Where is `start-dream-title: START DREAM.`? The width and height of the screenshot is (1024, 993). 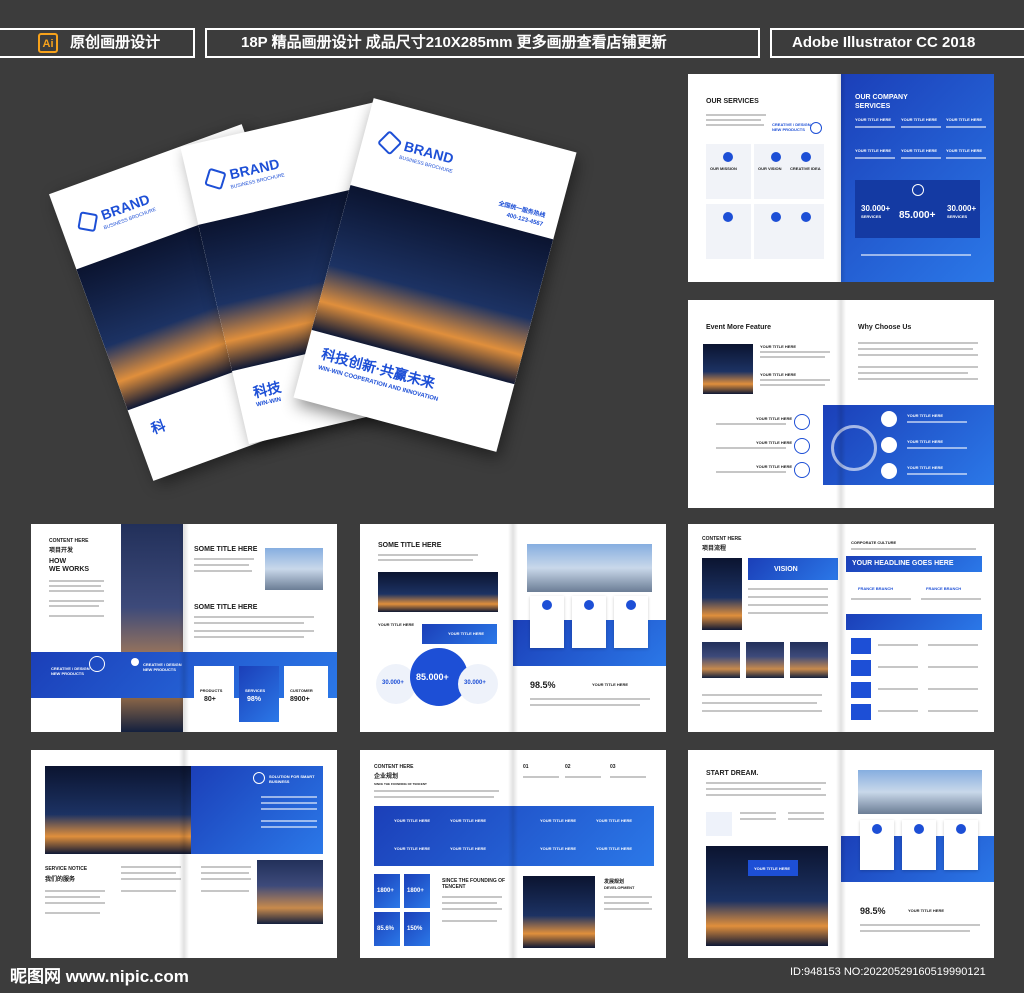 start-dream-title: START DREAM. is located at coordinates (732, 773).